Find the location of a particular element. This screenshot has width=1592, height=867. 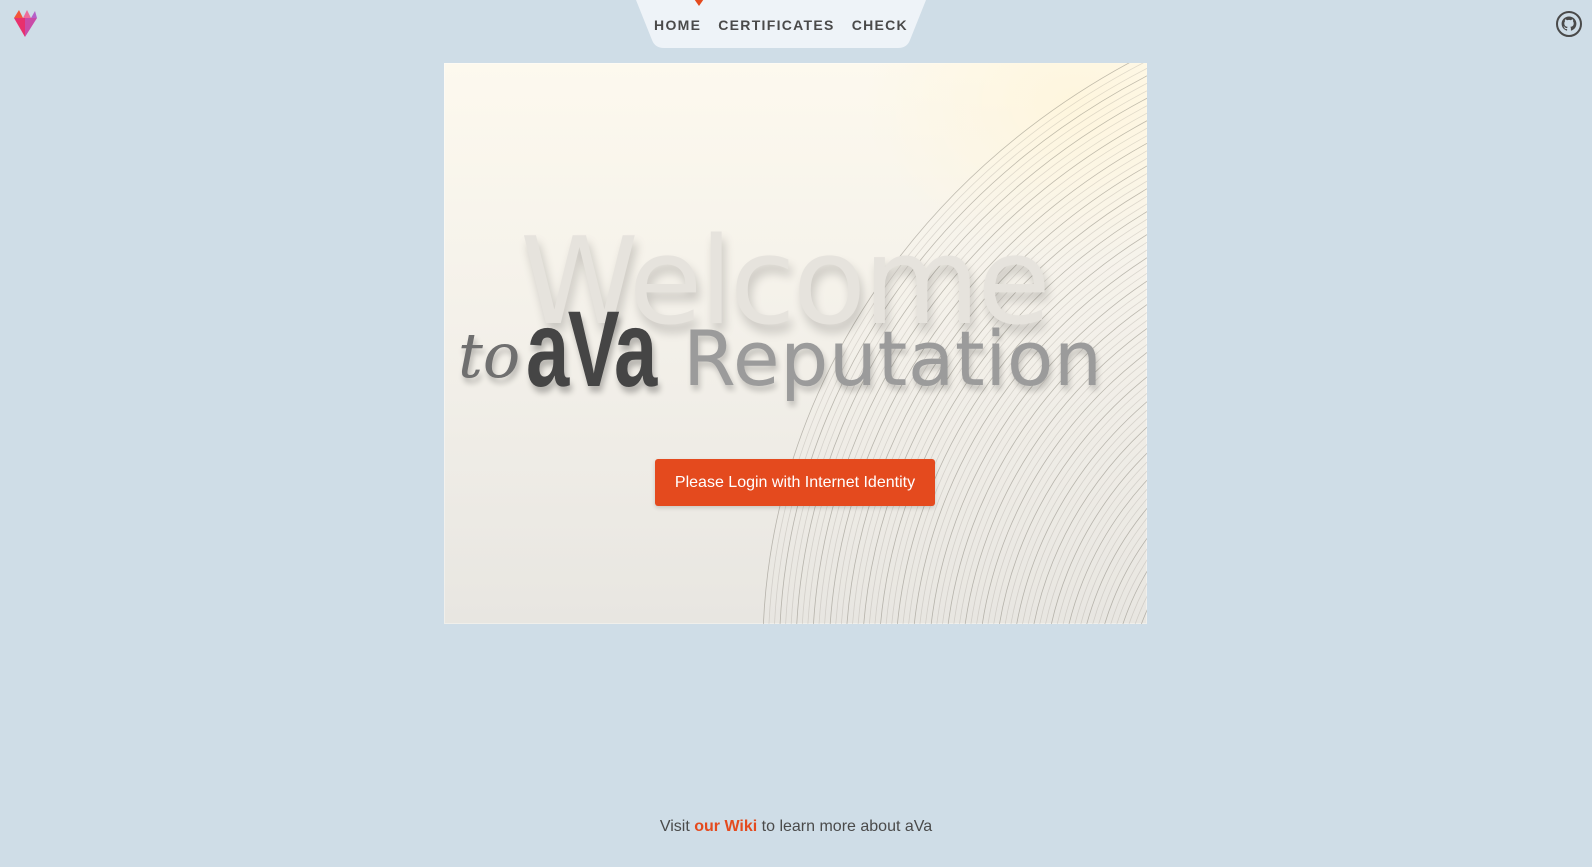

footer-prefix: Visit is located at coordinates (674, 826).